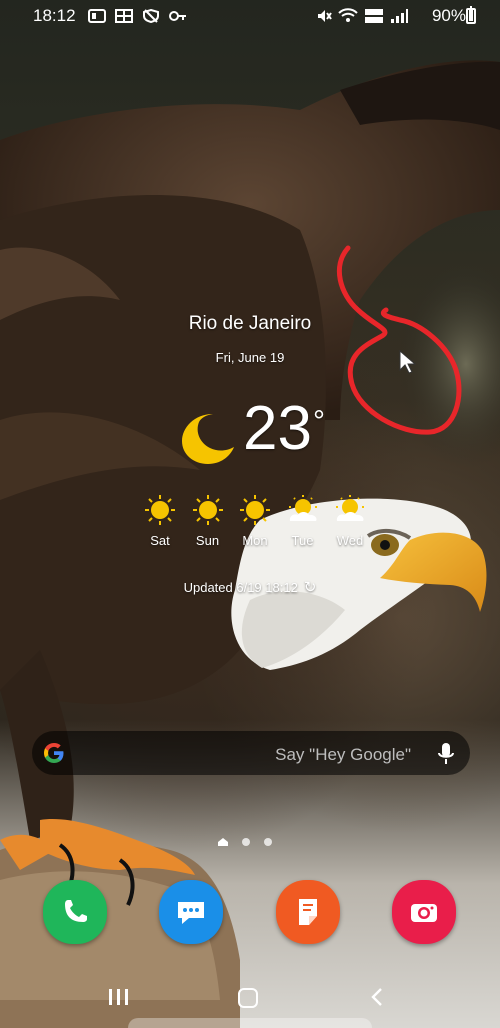 Image resolution: width=500 pixels, height=1028 pixels. I want to click on grid-app-icon, so click(124, 15).